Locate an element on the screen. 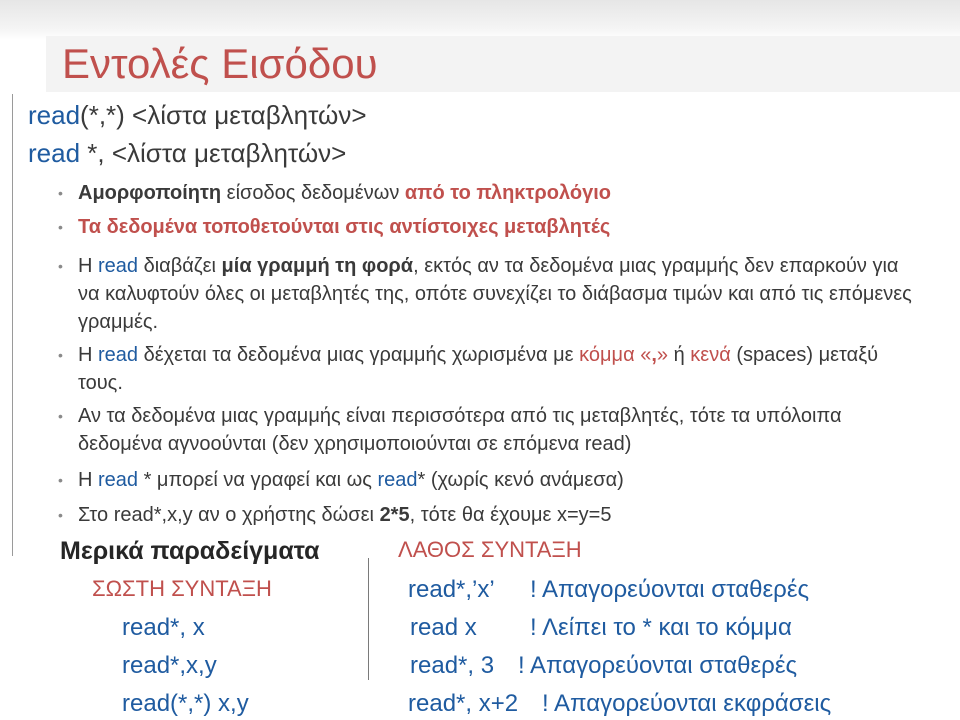  correct-example: read*, x is located at coordinates (163, 627).